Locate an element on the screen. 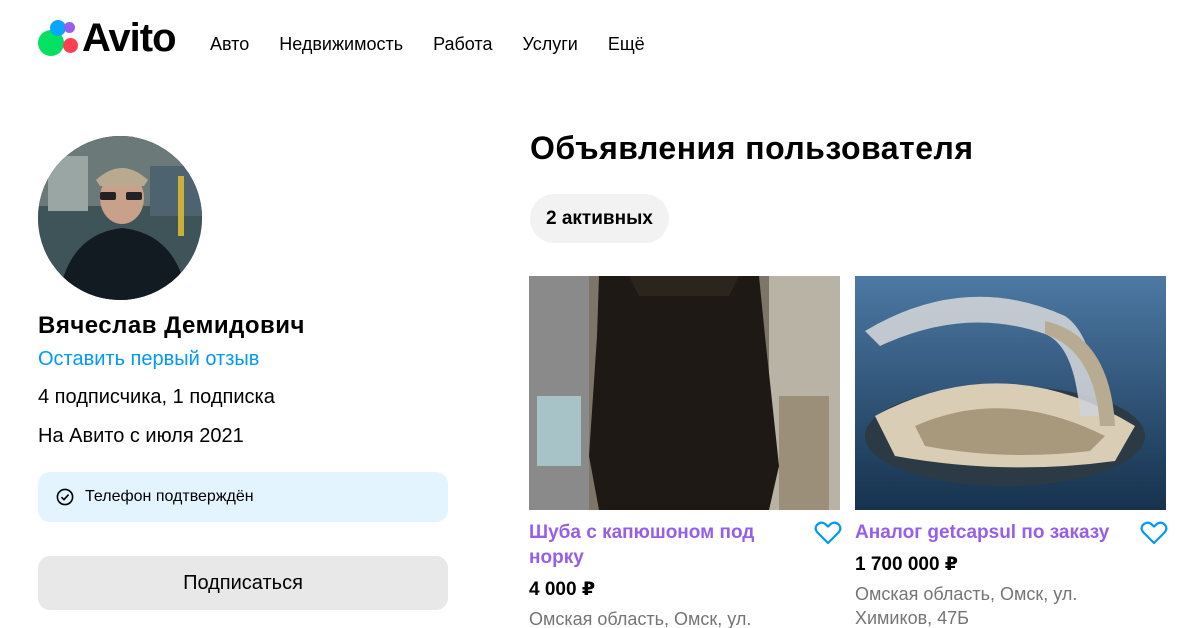 This screenshot has height=628, width=1200. phone-verified-badge: Телефон подтверждён is located at coordinates (243, 497).